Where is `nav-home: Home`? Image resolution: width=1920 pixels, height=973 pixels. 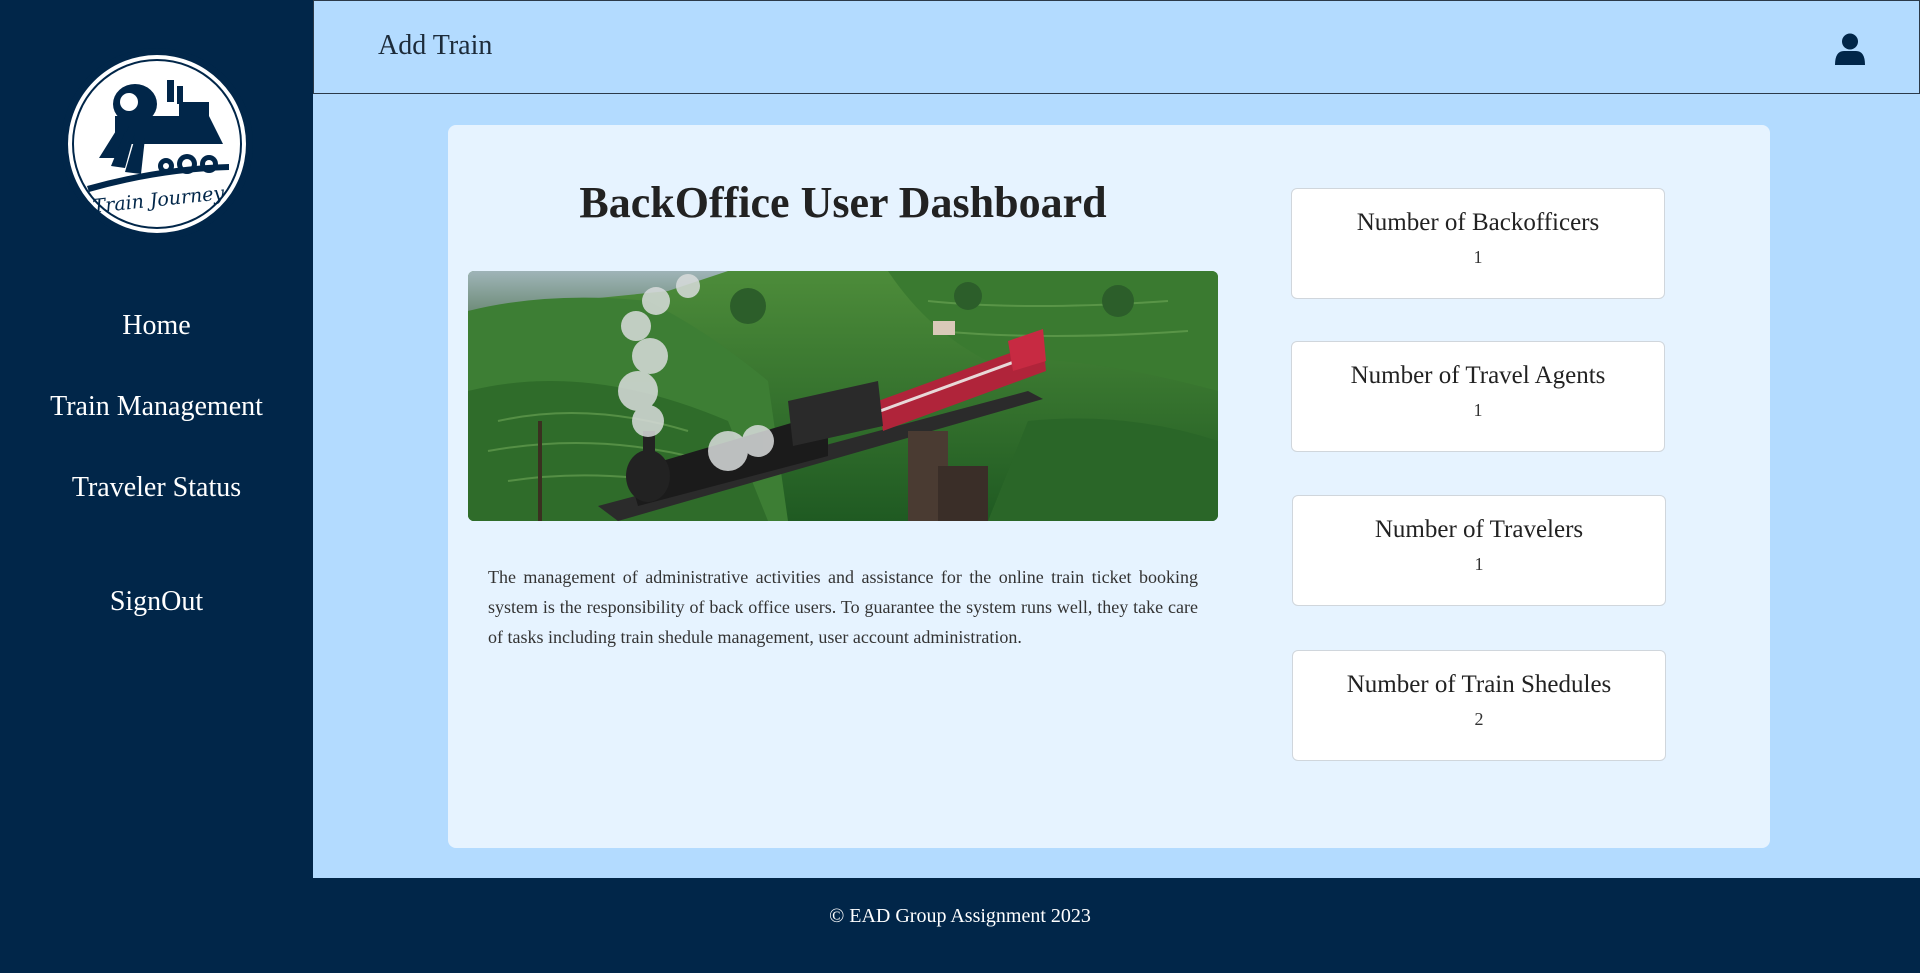
nav-home: Home is located at coordinates (156, 326).